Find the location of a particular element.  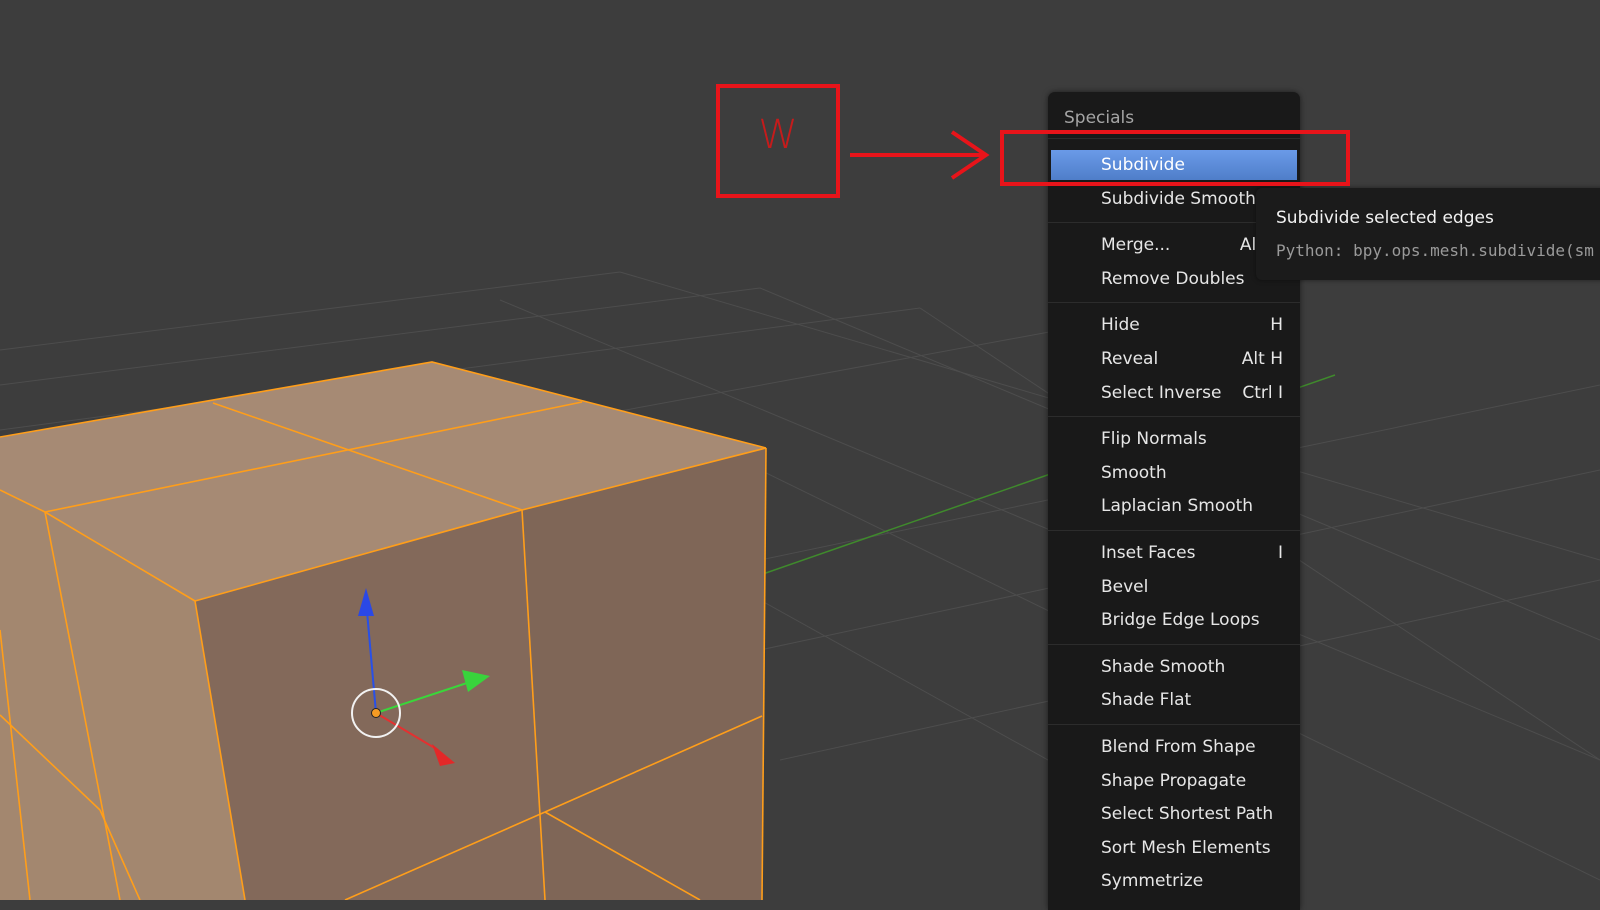

menu-item-bridge-edge-loops: Bridge Edge Loops is located at coordinates (1174, 620).